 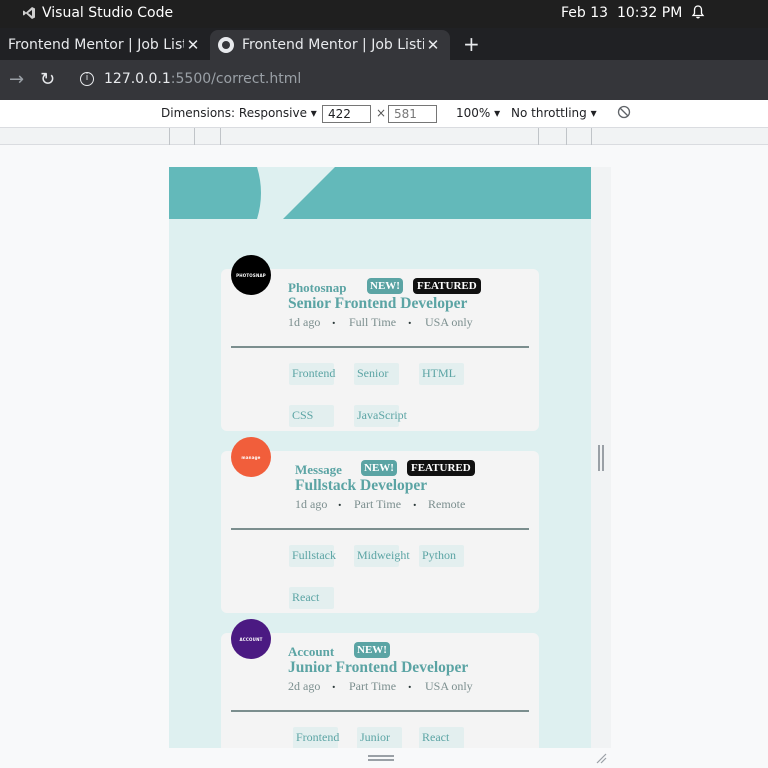 I want to click on dimensions-select: Dimensions: Responsive ▾, so click(x=239, y=113).